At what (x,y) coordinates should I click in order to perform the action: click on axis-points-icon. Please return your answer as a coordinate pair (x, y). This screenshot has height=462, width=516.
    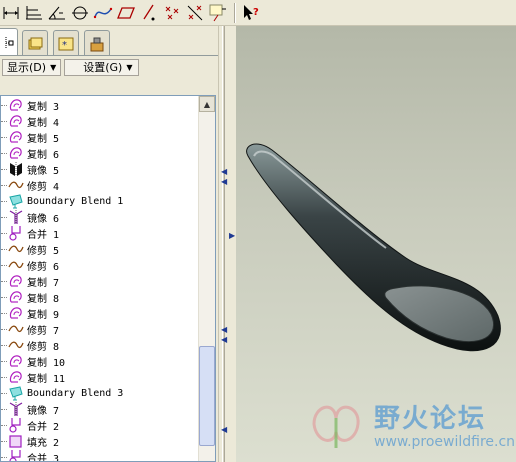
    Looking at the image, I should click on (195, 13).